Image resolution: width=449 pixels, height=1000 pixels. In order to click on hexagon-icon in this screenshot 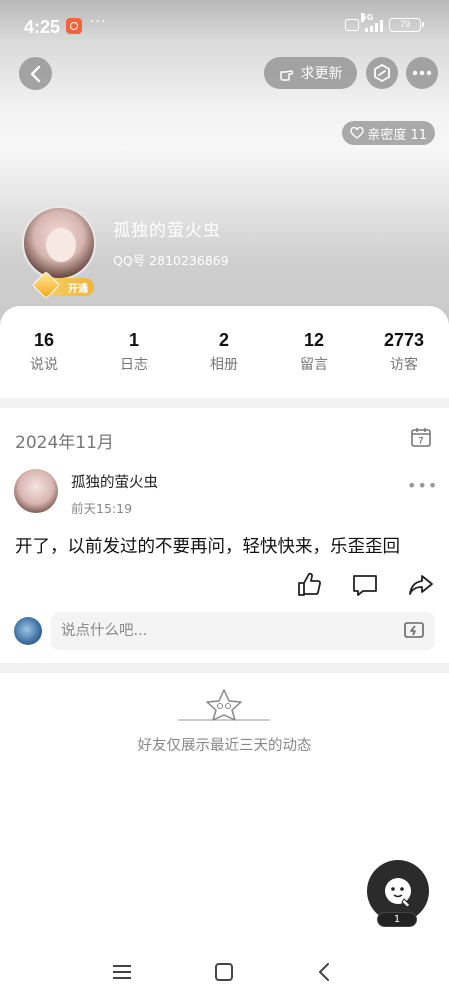, I will do `click(382, 73)`.